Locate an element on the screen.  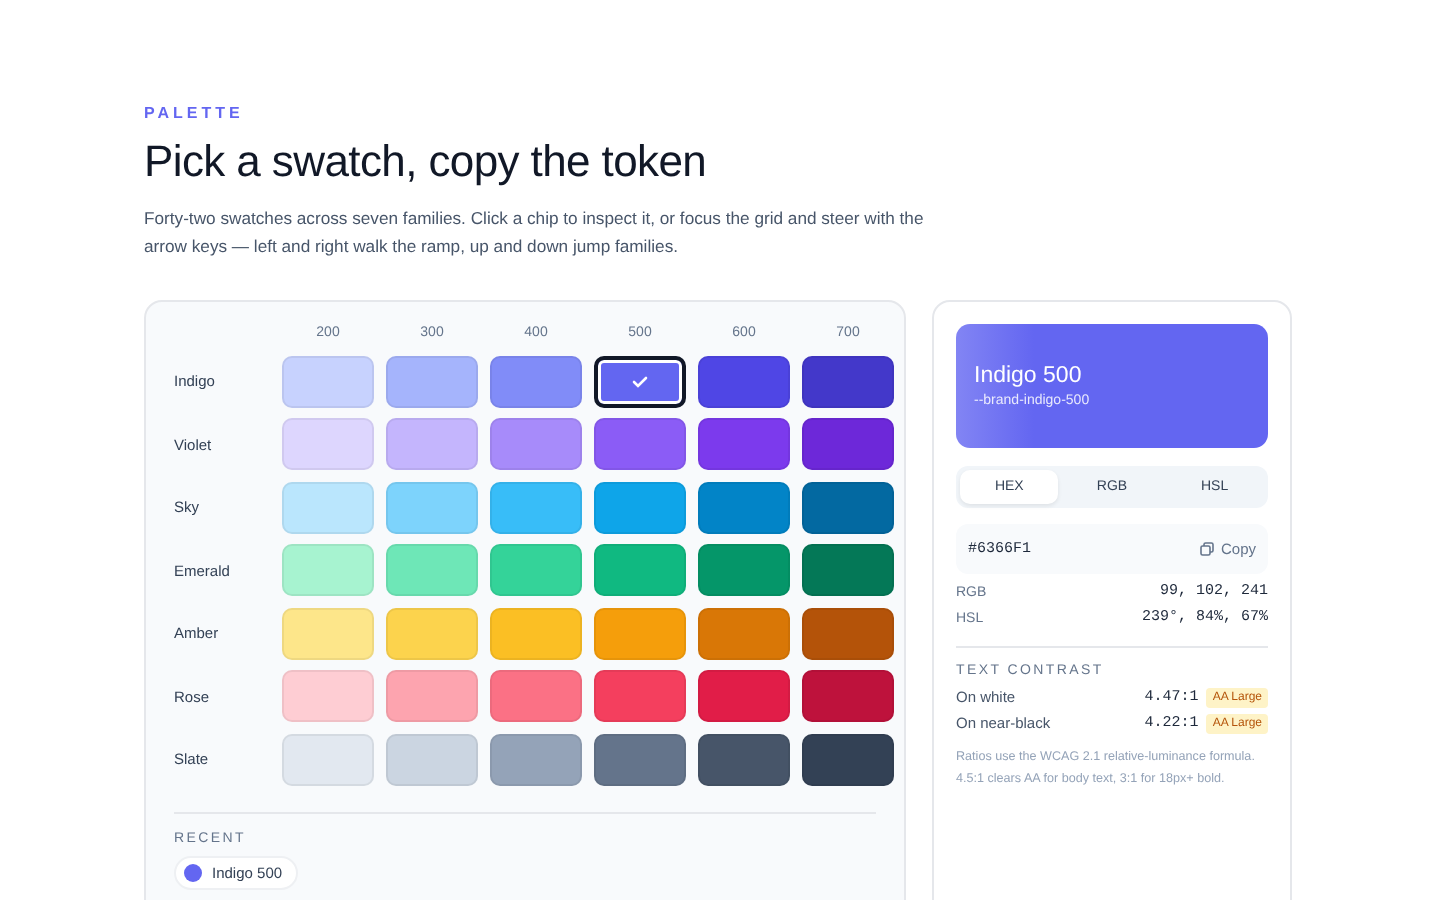
check-icon is located at coordinates (640, 381).